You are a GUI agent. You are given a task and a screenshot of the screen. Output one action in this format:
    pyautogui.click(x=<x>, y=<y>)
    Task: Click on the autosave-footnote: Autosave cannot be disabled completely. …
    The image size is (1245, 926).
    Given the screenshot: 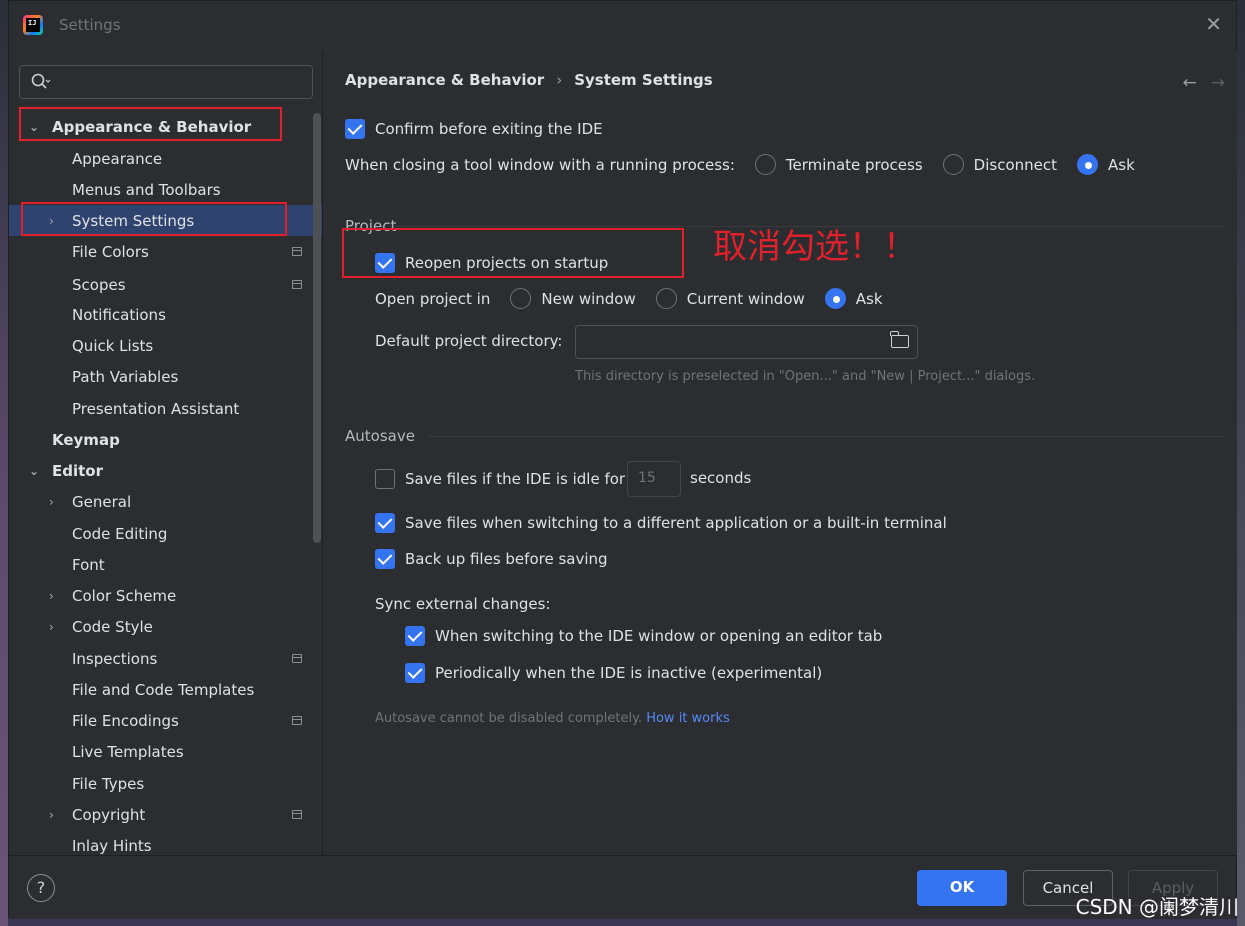 What is the action you would take?
    pyautogui.click(x=552, y=718)
    